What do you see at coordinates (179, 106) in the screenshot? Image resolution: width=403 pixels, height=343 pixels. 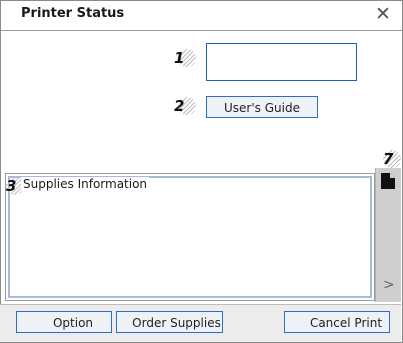 I see `callout-2: 2` at bounding box center [179, 106].